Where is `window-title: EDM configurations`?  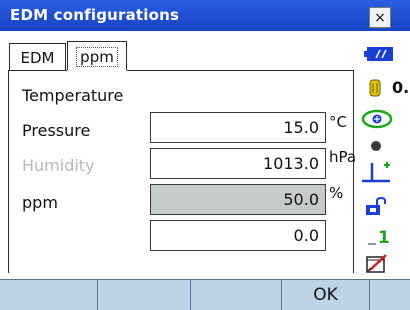 window-title: EDM configurations is located at coordinates (95, 15).